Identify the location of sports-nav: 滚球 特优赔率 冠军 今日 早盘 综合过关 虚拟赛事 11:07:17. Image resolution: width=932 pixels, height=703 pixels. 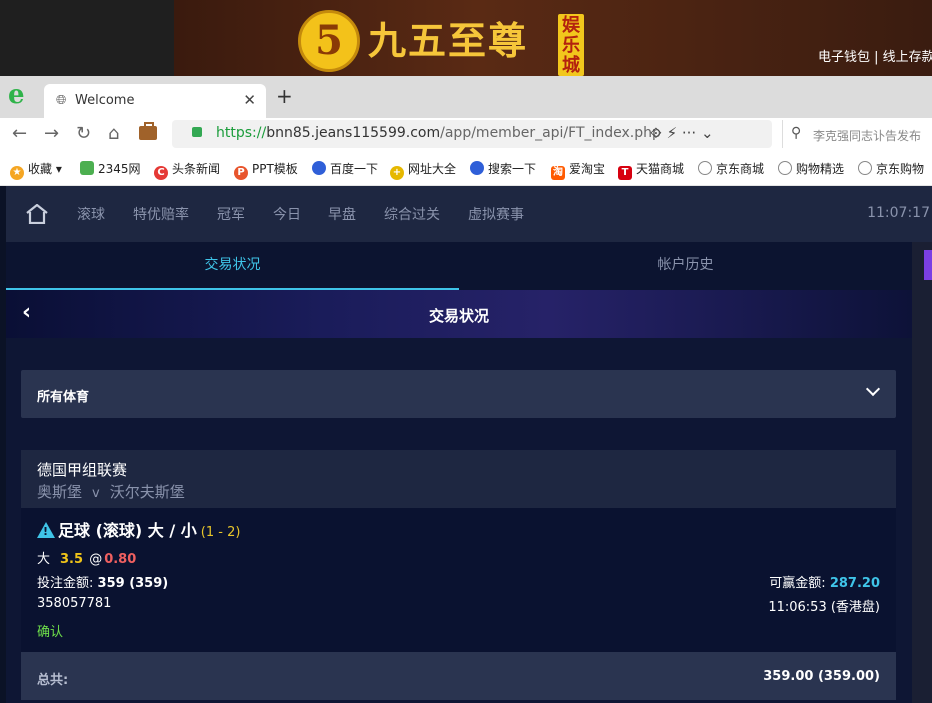
(469, 214).